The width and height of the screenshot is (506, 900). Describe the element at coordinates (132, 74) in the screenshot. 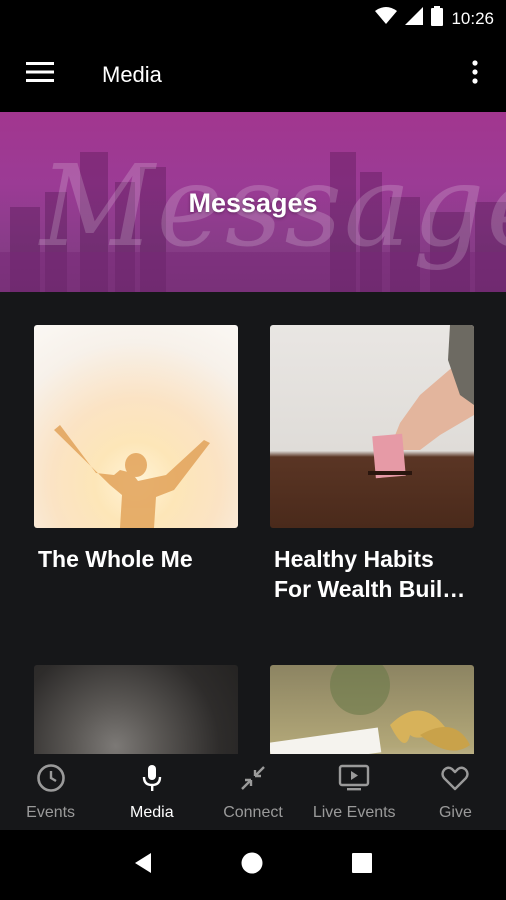

I see `page-title: Media` at that location.